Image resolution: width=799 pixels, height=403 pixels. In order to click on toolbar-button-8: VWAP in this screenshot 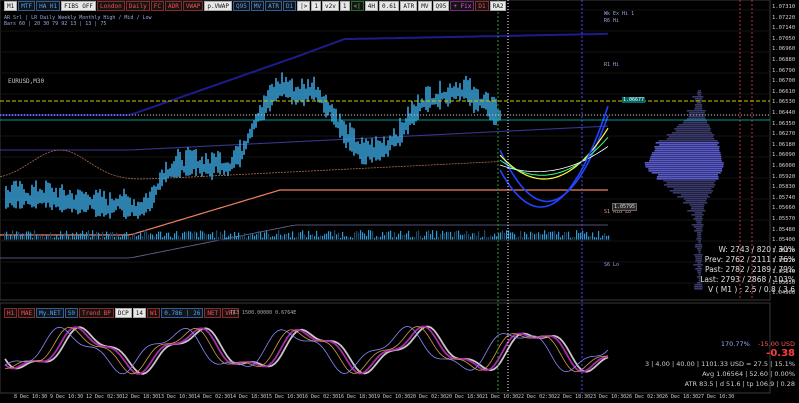, I will do `click(193, 6)`.